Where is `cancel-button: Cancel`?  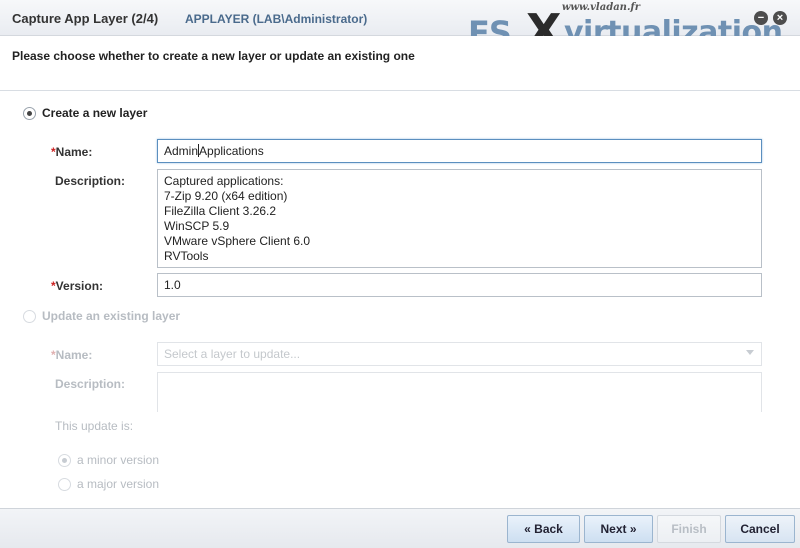
cancel-button: Cancel is located at coordinates (760, 529).